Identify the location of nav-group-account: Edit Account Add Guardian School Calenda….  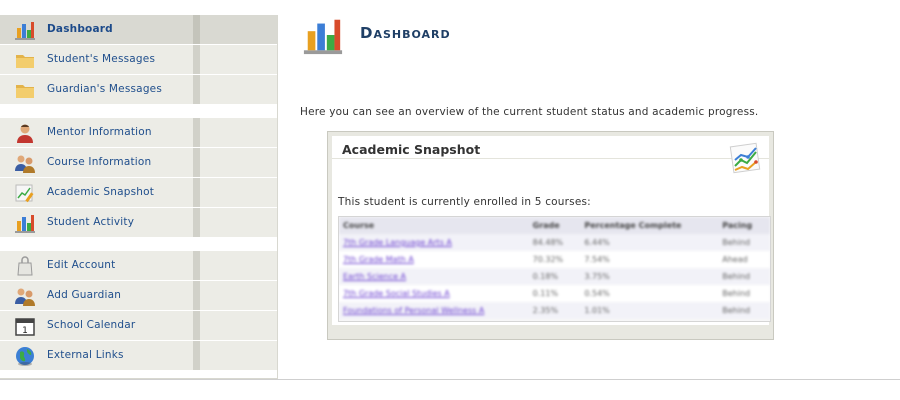
(138, 311).